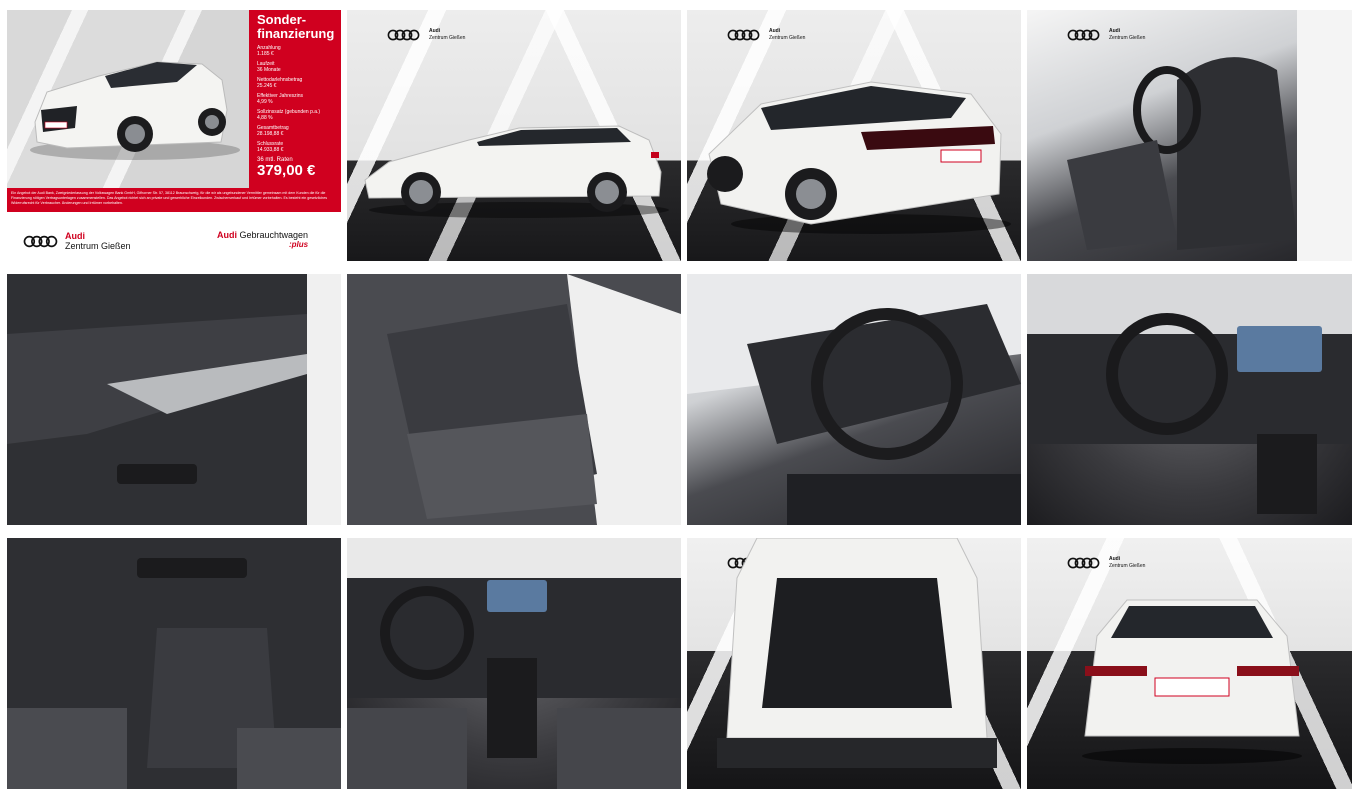  I want to click on financing-value: 1.185 €, so click(265, 54).